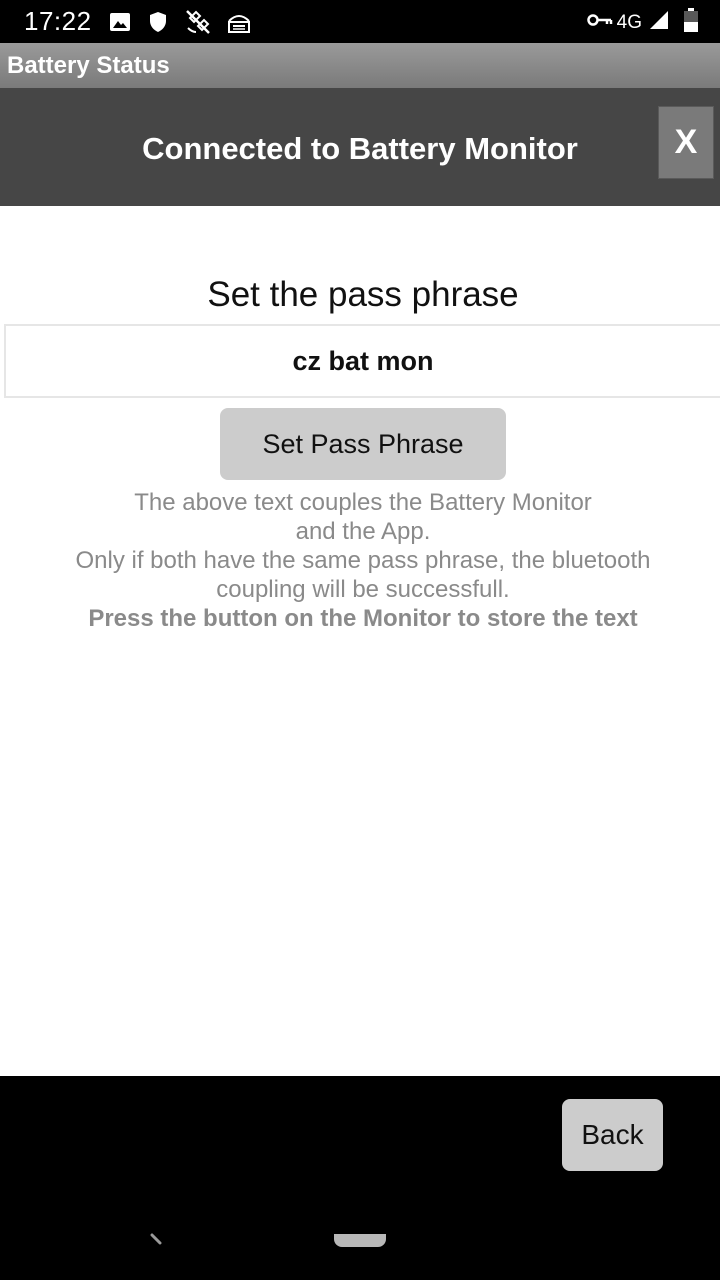 The image size is (720, 1280). Describe the element at coordinates (360, 21) in the screenshot. I see `status-bar: 17:22 4G` at that location.